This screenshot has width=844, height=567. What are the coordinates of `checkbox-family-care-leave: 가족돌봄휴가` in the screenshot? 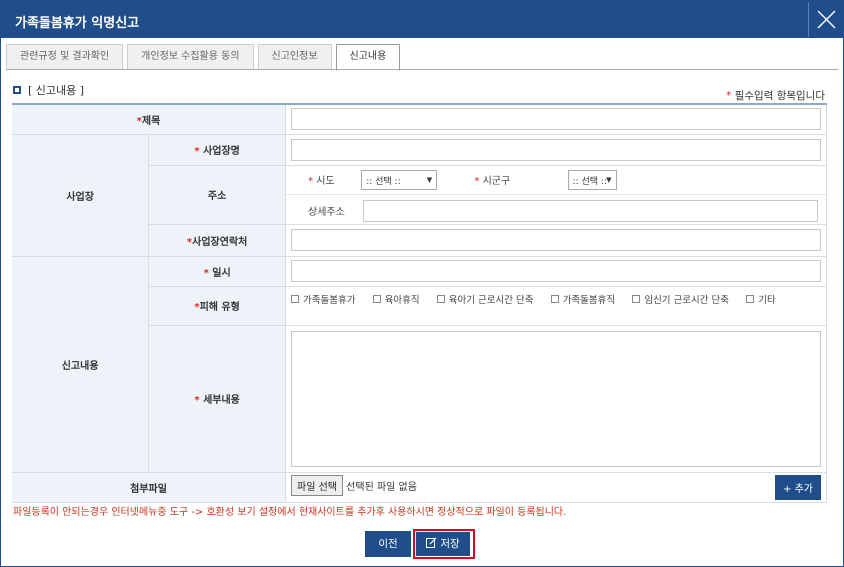 It's located at (323, 299).